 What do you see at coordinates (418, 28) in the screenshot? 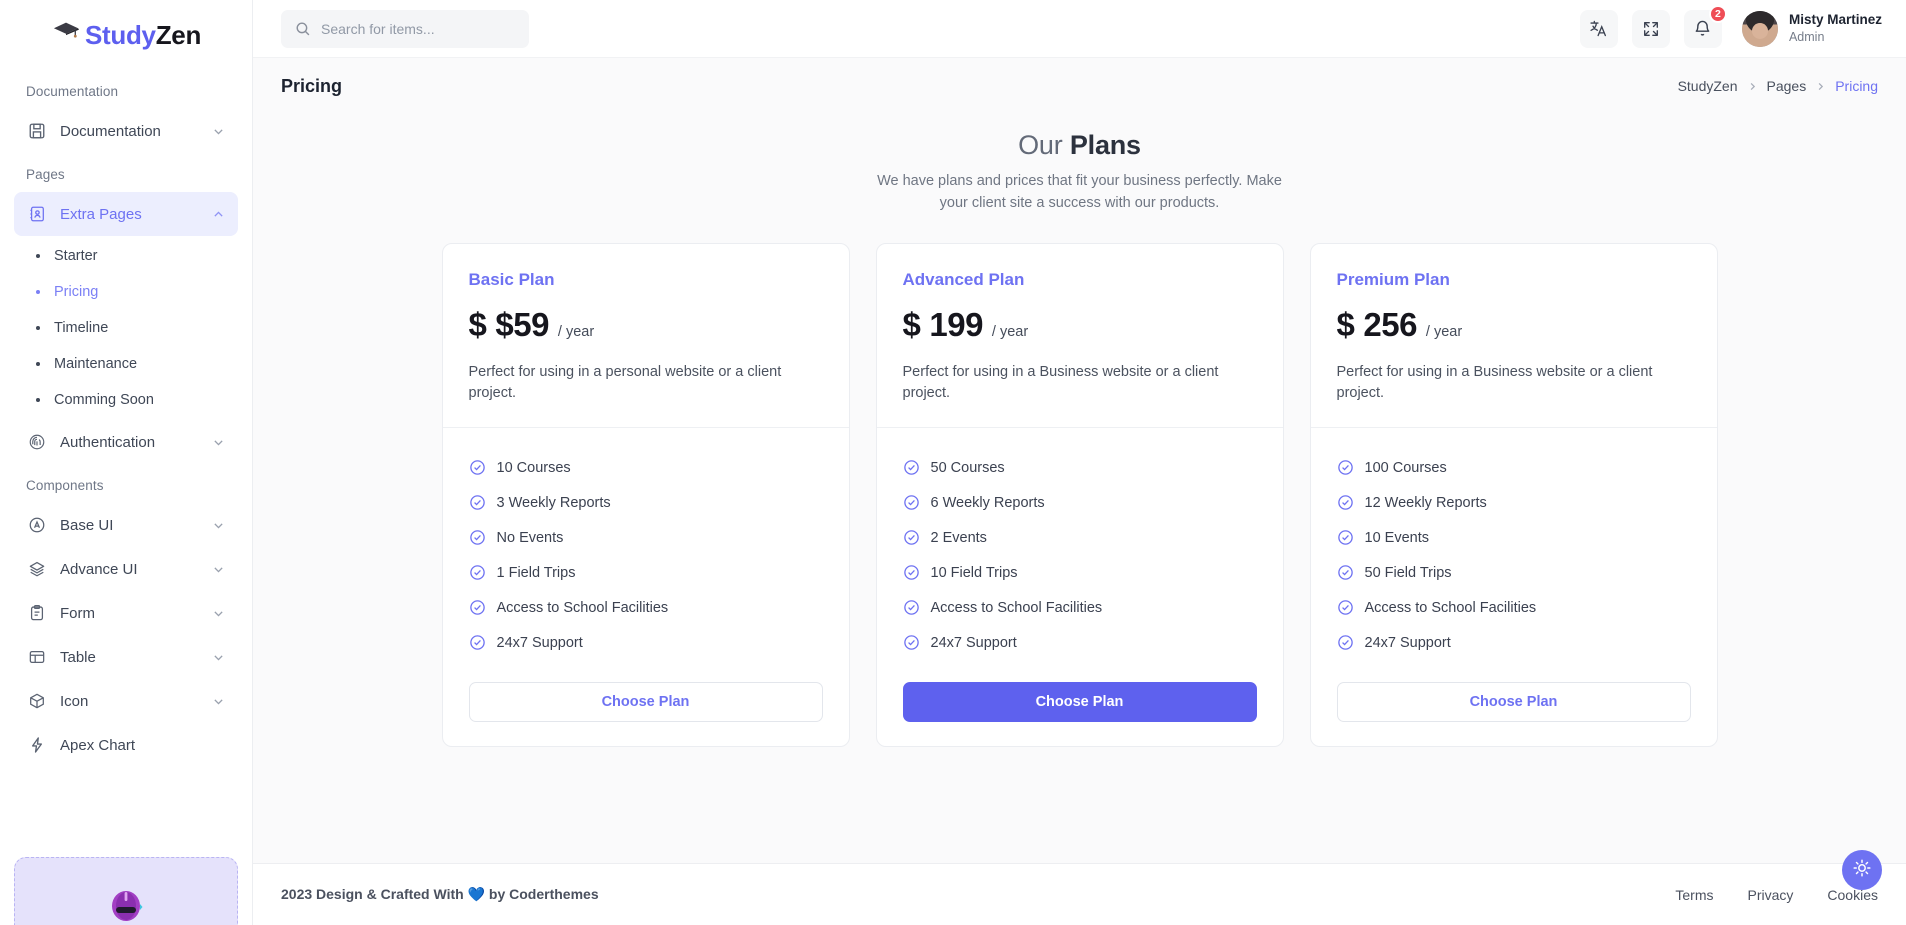
I see `search-input` at bounding box center [418, 28].